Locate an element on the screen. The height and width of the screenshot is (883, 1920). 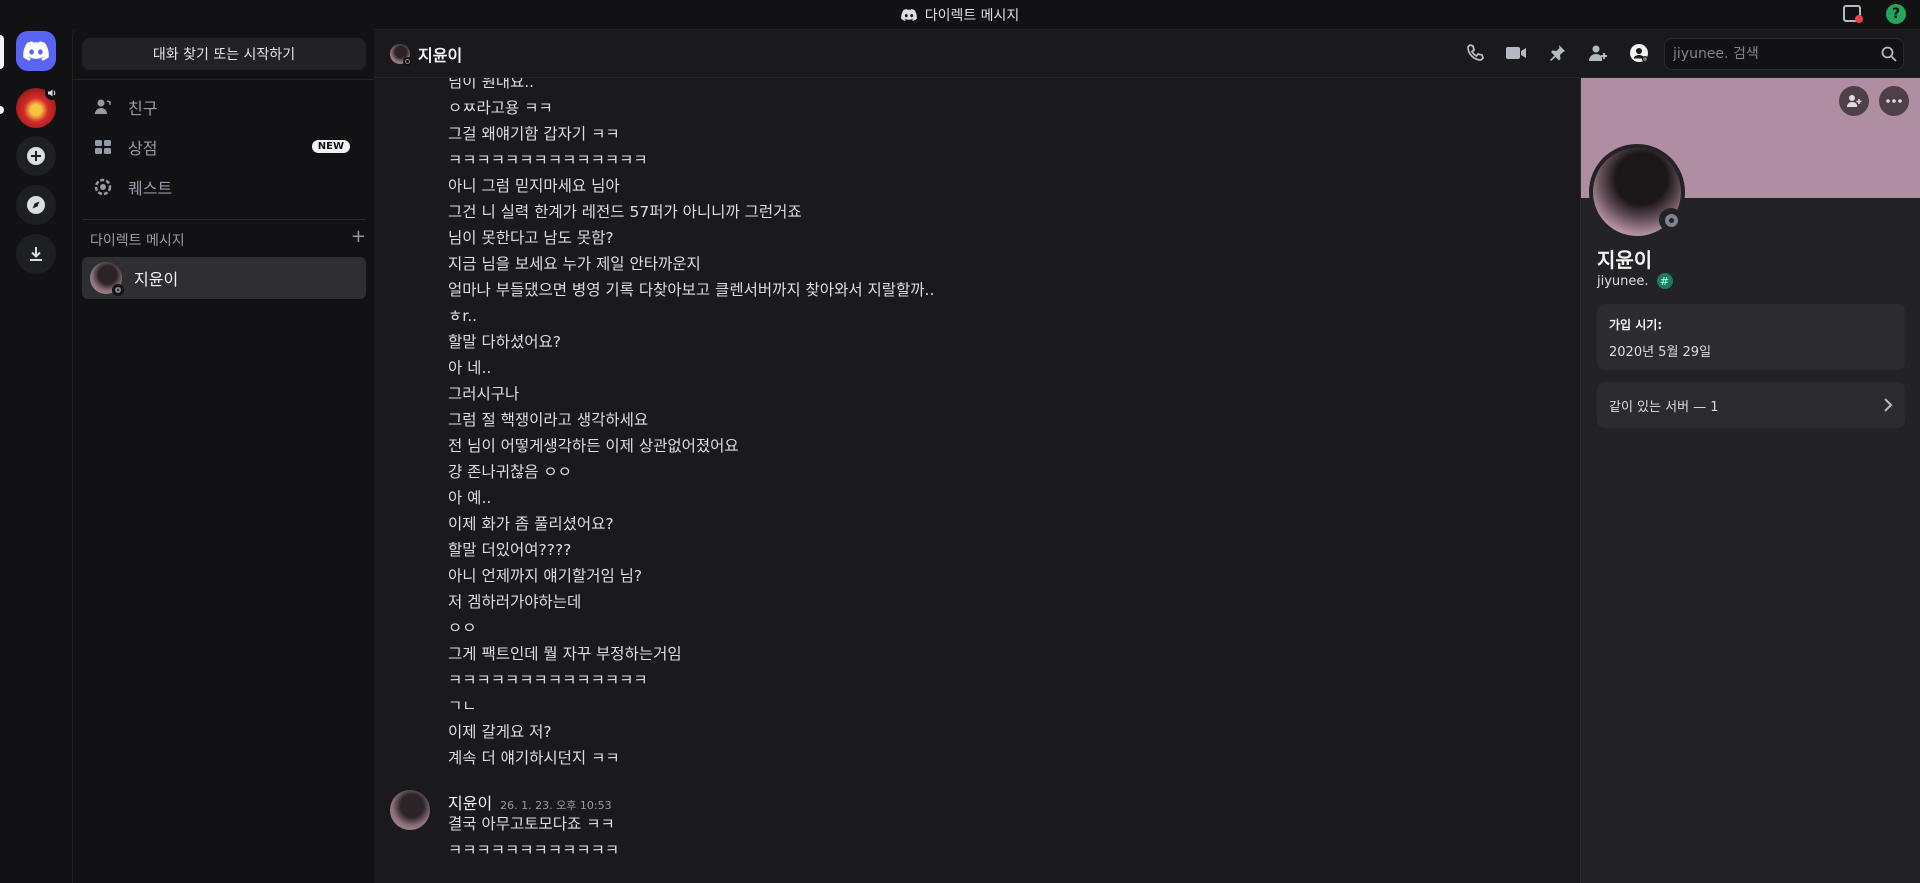
message-author: 지윤이 is located at coordinates (470, 802).